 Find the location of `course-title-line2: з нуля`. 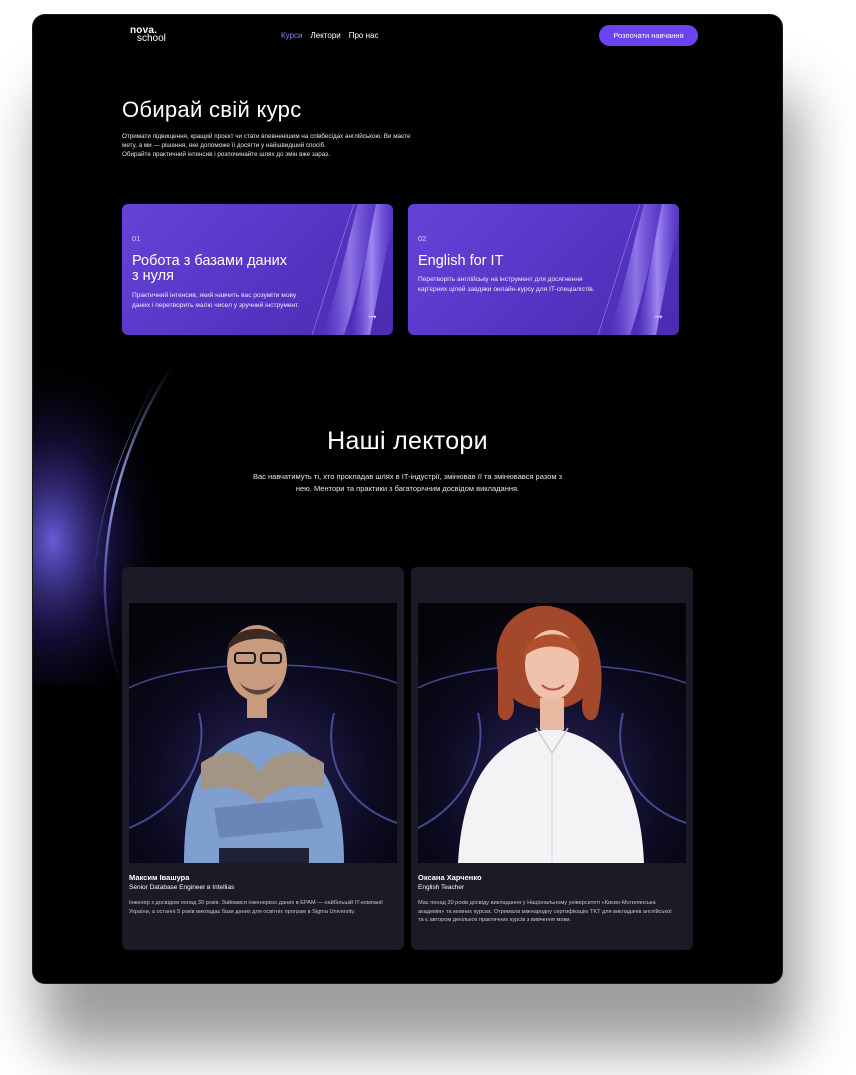

course-title-line2: з нуля is located at coordinates (153, 276).